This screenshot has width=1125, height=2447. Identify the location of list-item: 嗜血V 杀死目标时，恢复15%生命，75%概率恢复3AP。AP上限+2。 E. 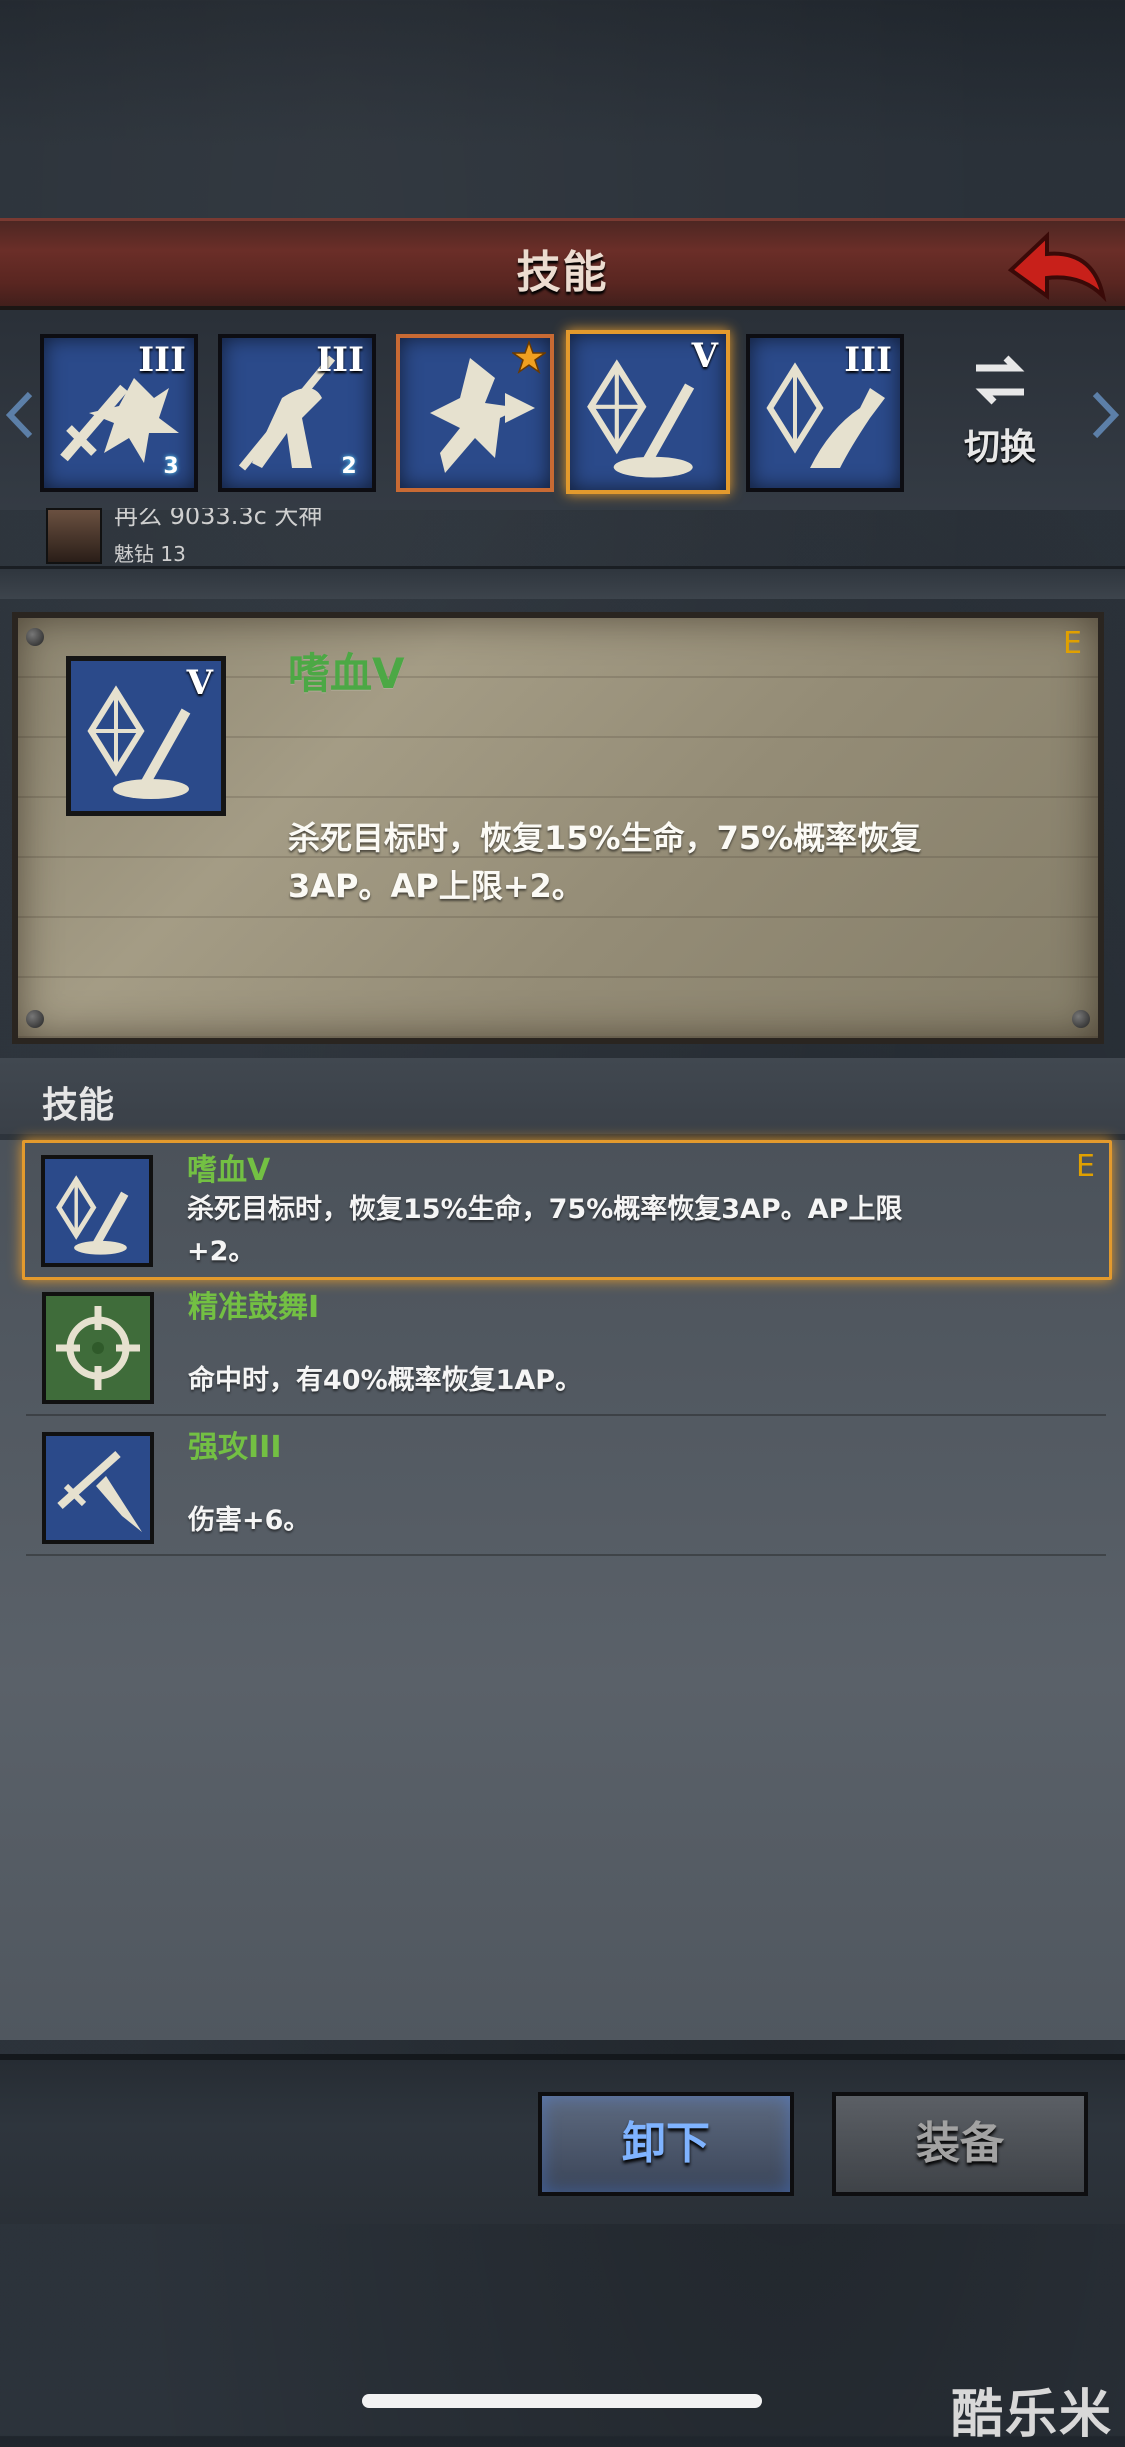
(567, 1210).